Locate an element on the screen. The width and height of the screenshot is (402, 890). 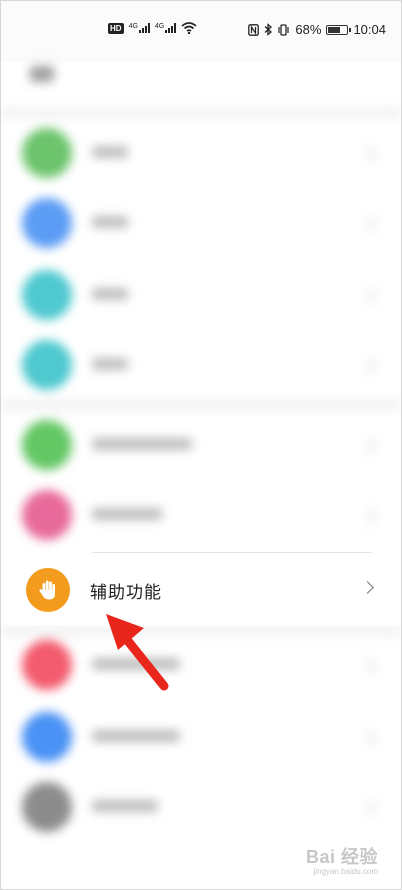
annotation-arrow-icon is located at coordinates (137, 652).